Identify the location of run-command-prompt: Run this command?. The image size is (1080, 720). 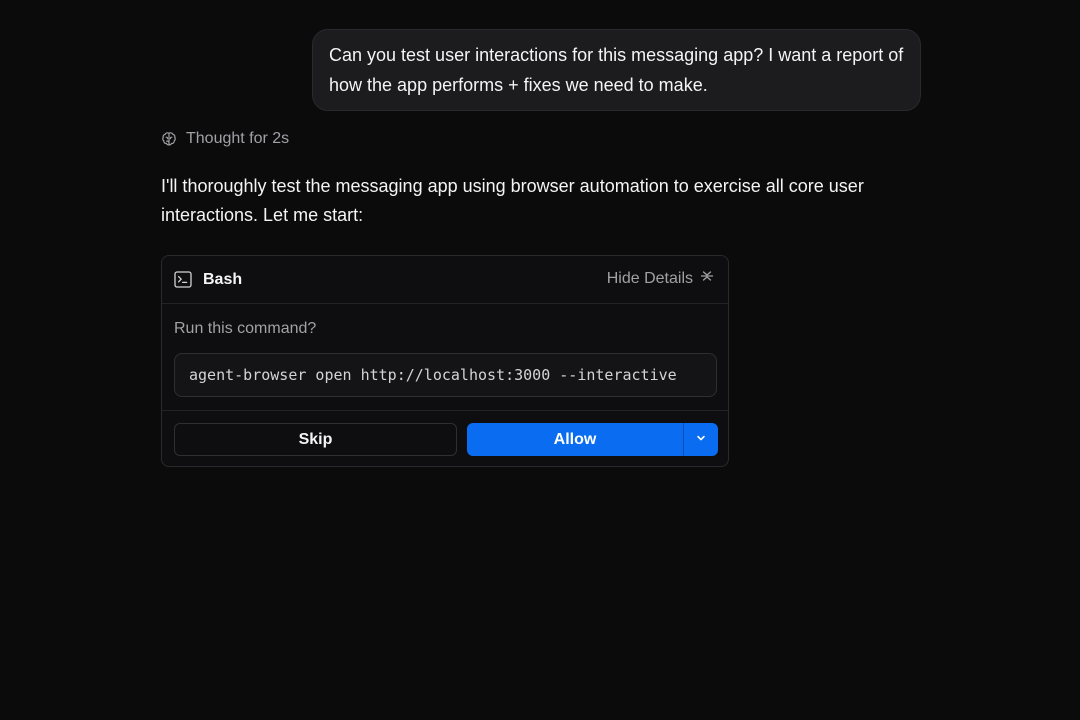
(245, 328).